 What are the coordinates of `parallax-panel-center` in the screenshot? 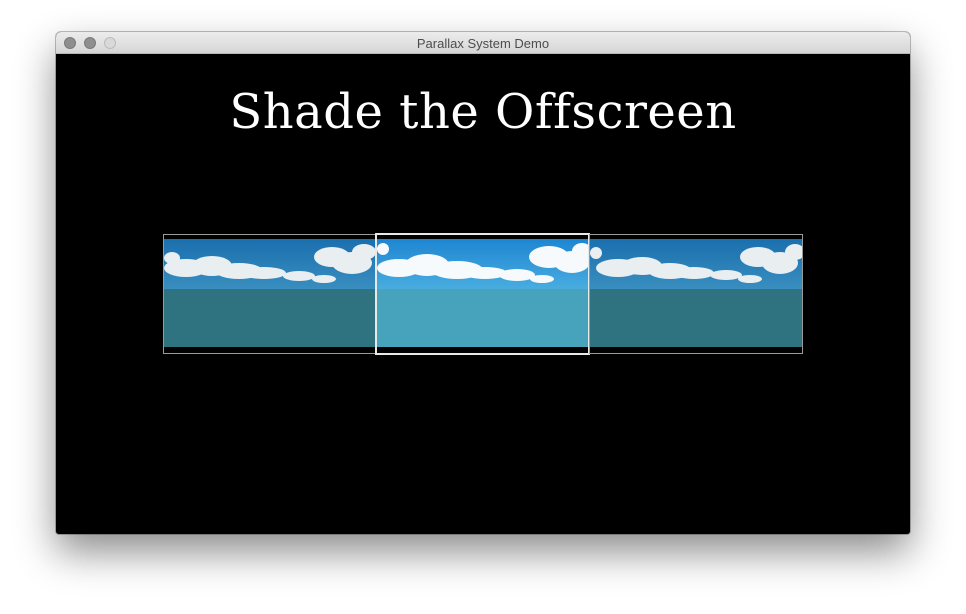 It's located at (482, 294).